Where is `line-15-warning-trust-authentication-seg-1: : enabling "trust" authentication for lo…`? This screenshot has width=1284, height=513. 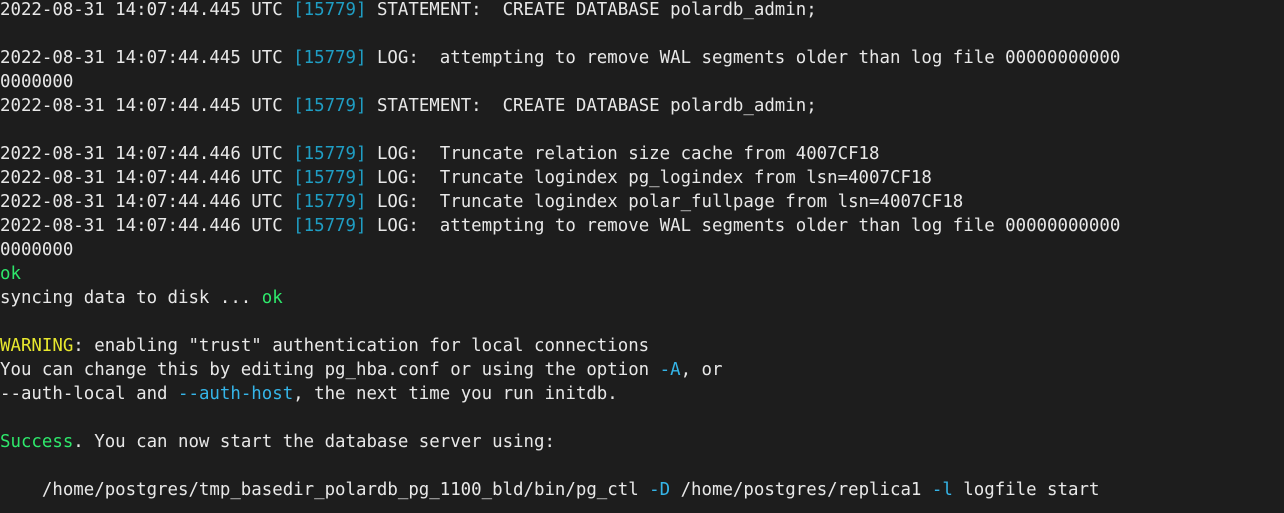
line-15-warning-trust-authentication-seg-1: : enabling "trust" authentication for lo… is located at coordinates (361, 346).